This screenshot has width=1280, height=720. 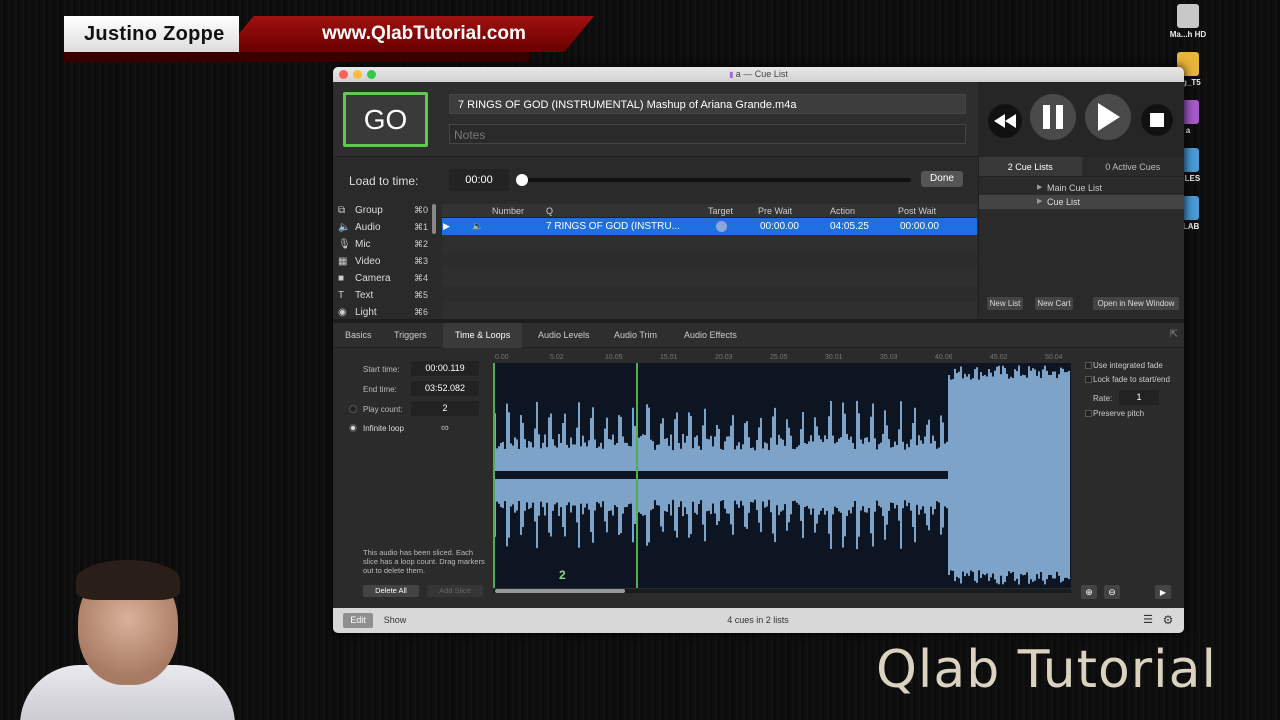 I want to click on waveform-view: 2, so click(x=782, y=475).